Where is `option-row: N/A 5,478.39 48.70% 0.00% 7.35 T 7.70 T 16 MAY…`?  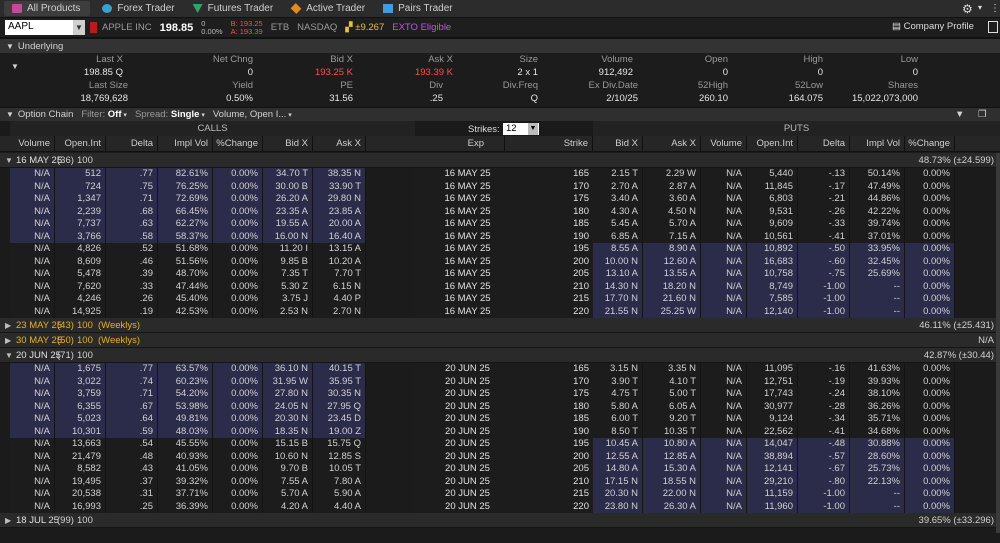
option-row: N/A 5,478.39 48.70% 0.00% 7.35 T 7.70 T 16 MAY… is located at coordinates (500, 274).